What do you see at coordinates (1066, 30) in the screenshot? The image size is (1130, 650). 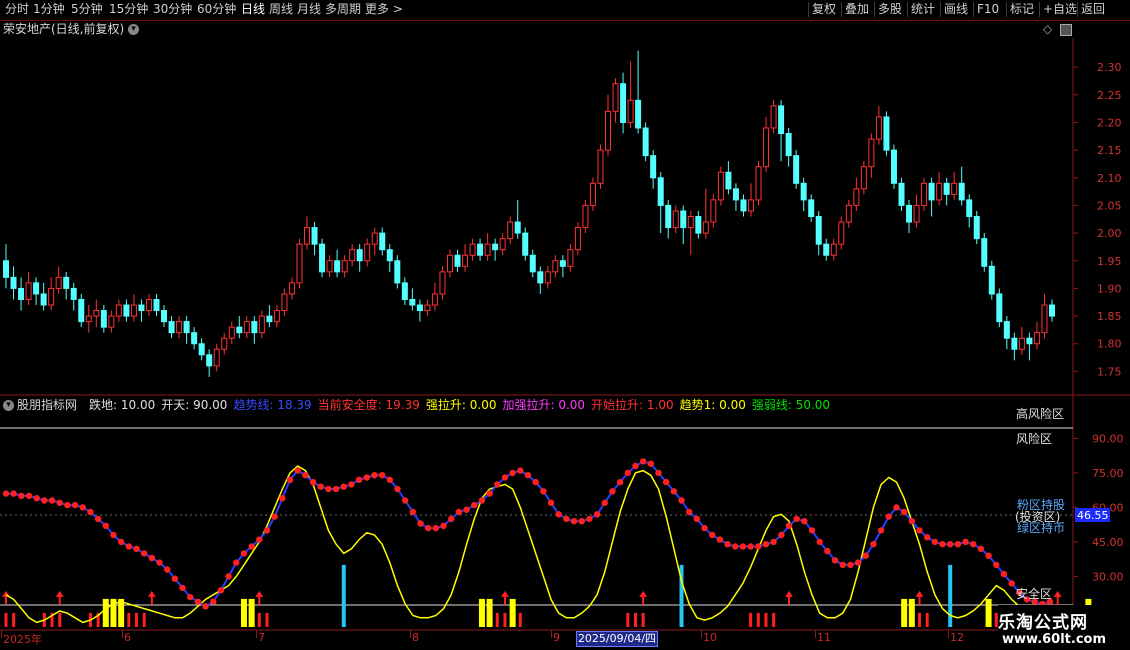 I see `panel-toggle-icon` at bounding box center [1066, 30].